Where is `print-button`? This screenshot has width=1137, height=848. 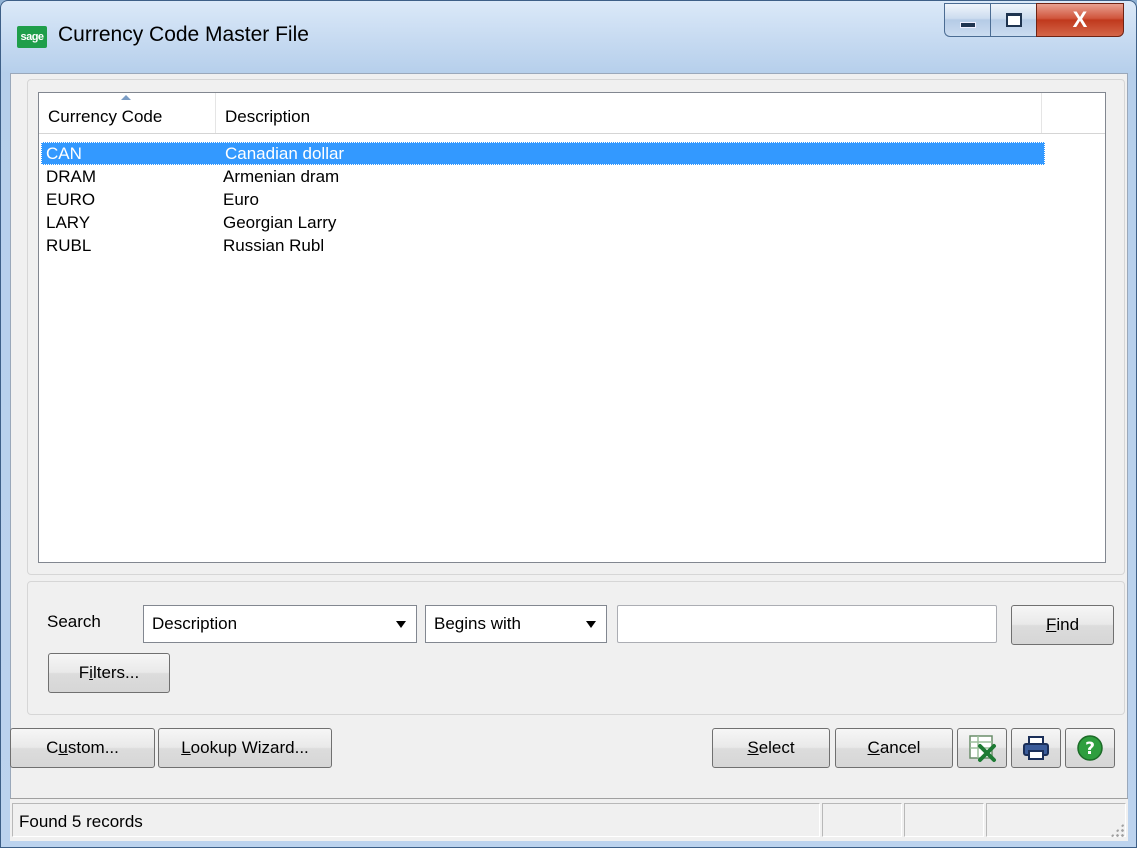 print-button is located at coordinates (1036, 748).